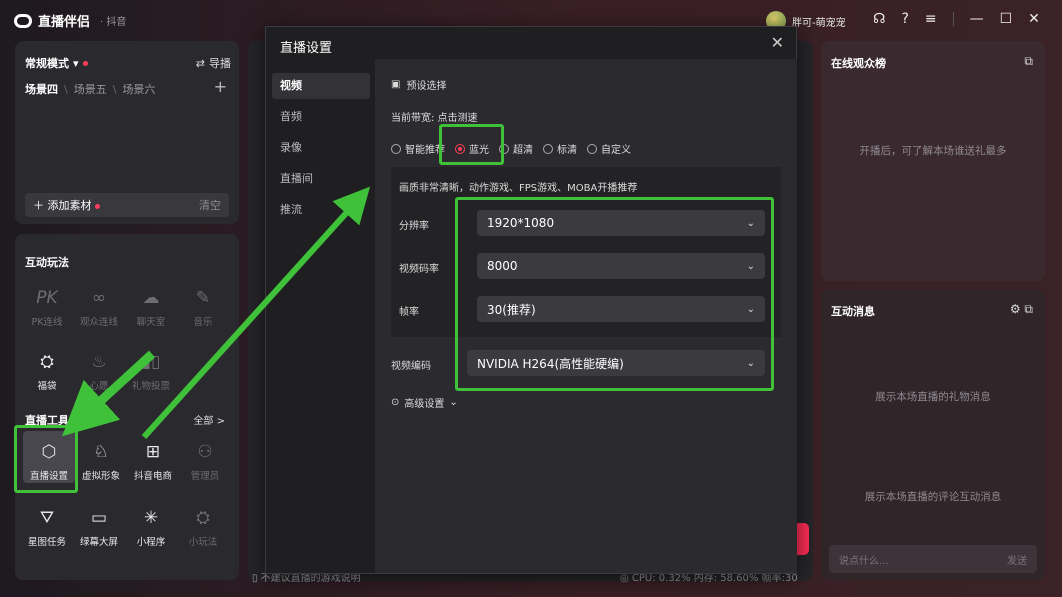 This screenshot has height=597, width=1062. I want to click on resolution-select: 1920*1080 ⌄, so click(621, 223).